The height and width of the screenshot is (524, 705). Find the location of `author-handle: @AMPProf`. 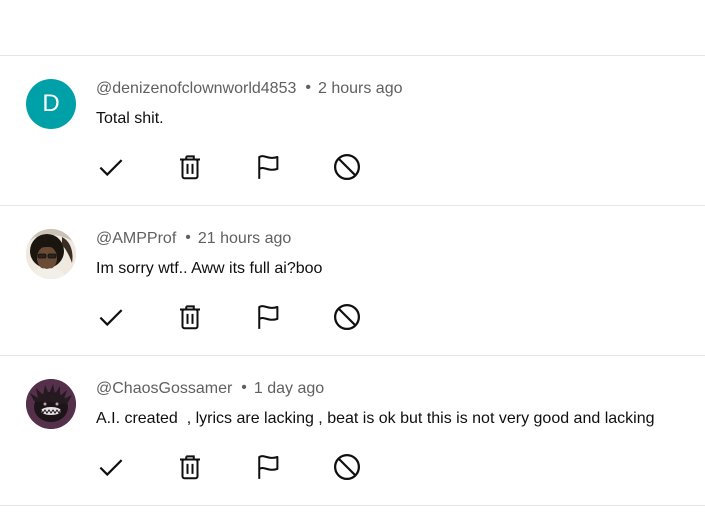

author-handle: @AMPProf is located at coordinates (136, 238).